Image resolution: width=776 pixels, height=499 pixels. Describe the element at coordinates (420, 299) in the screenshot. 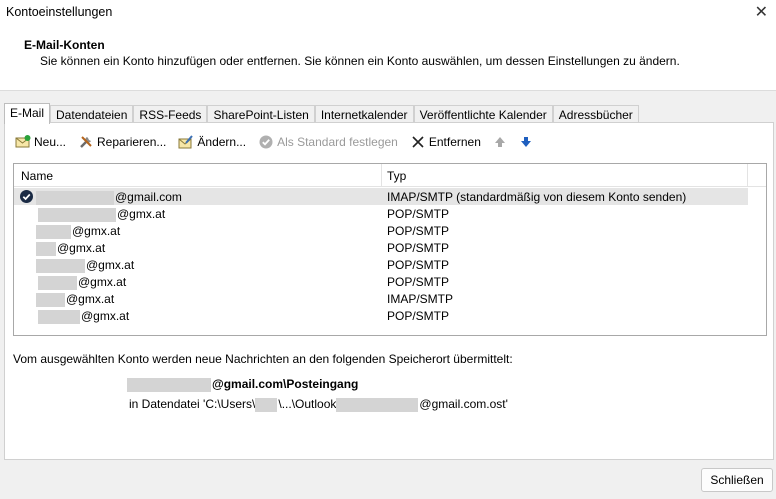

I see `account-type: IMAP/SMTP` at that location.